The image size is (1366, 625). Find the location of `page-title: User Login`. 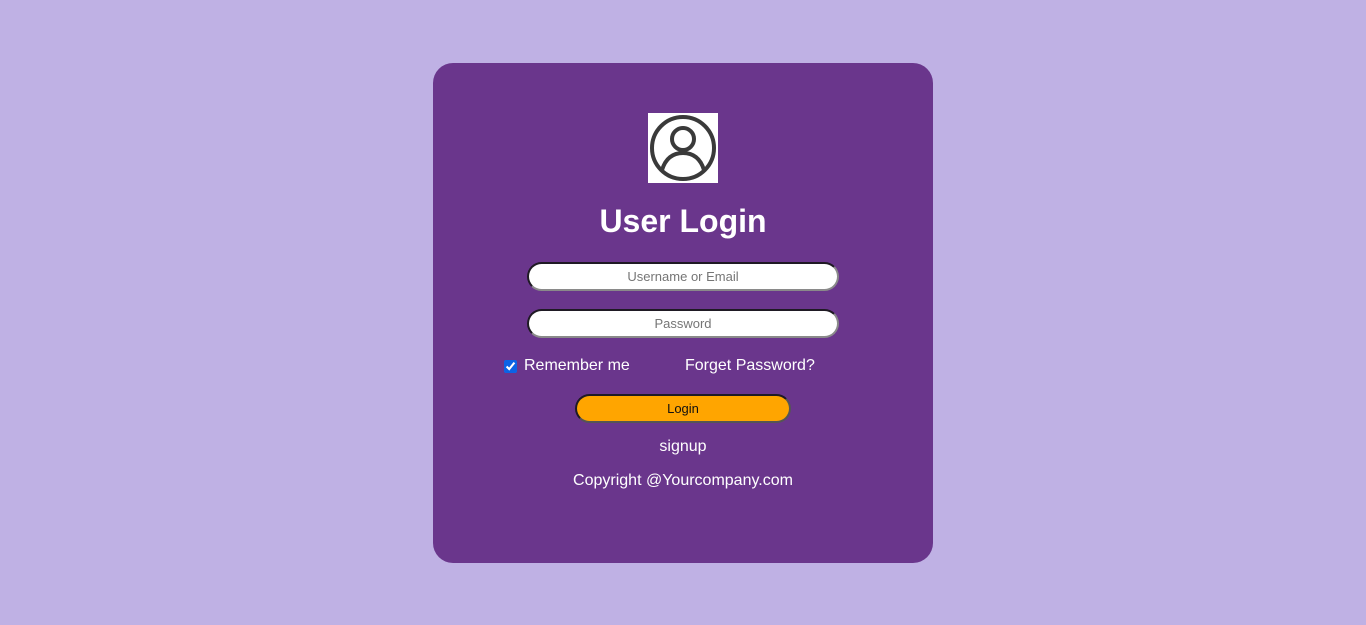

page-title: User Login is located at coordinates (683, 221).